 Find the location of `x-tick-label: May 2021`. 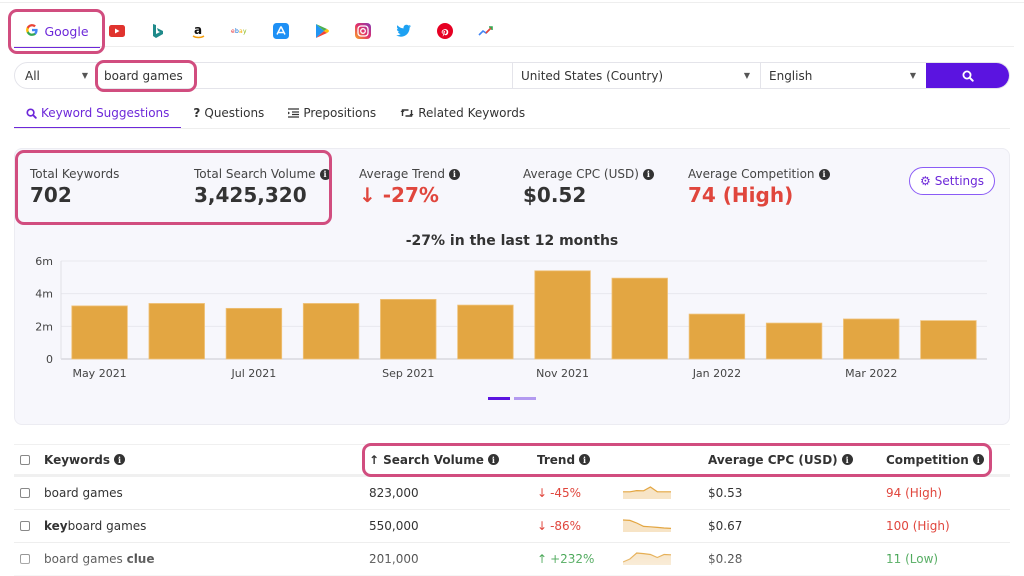

x-tick-label: May 2021 is located at coordinates (99, 373).